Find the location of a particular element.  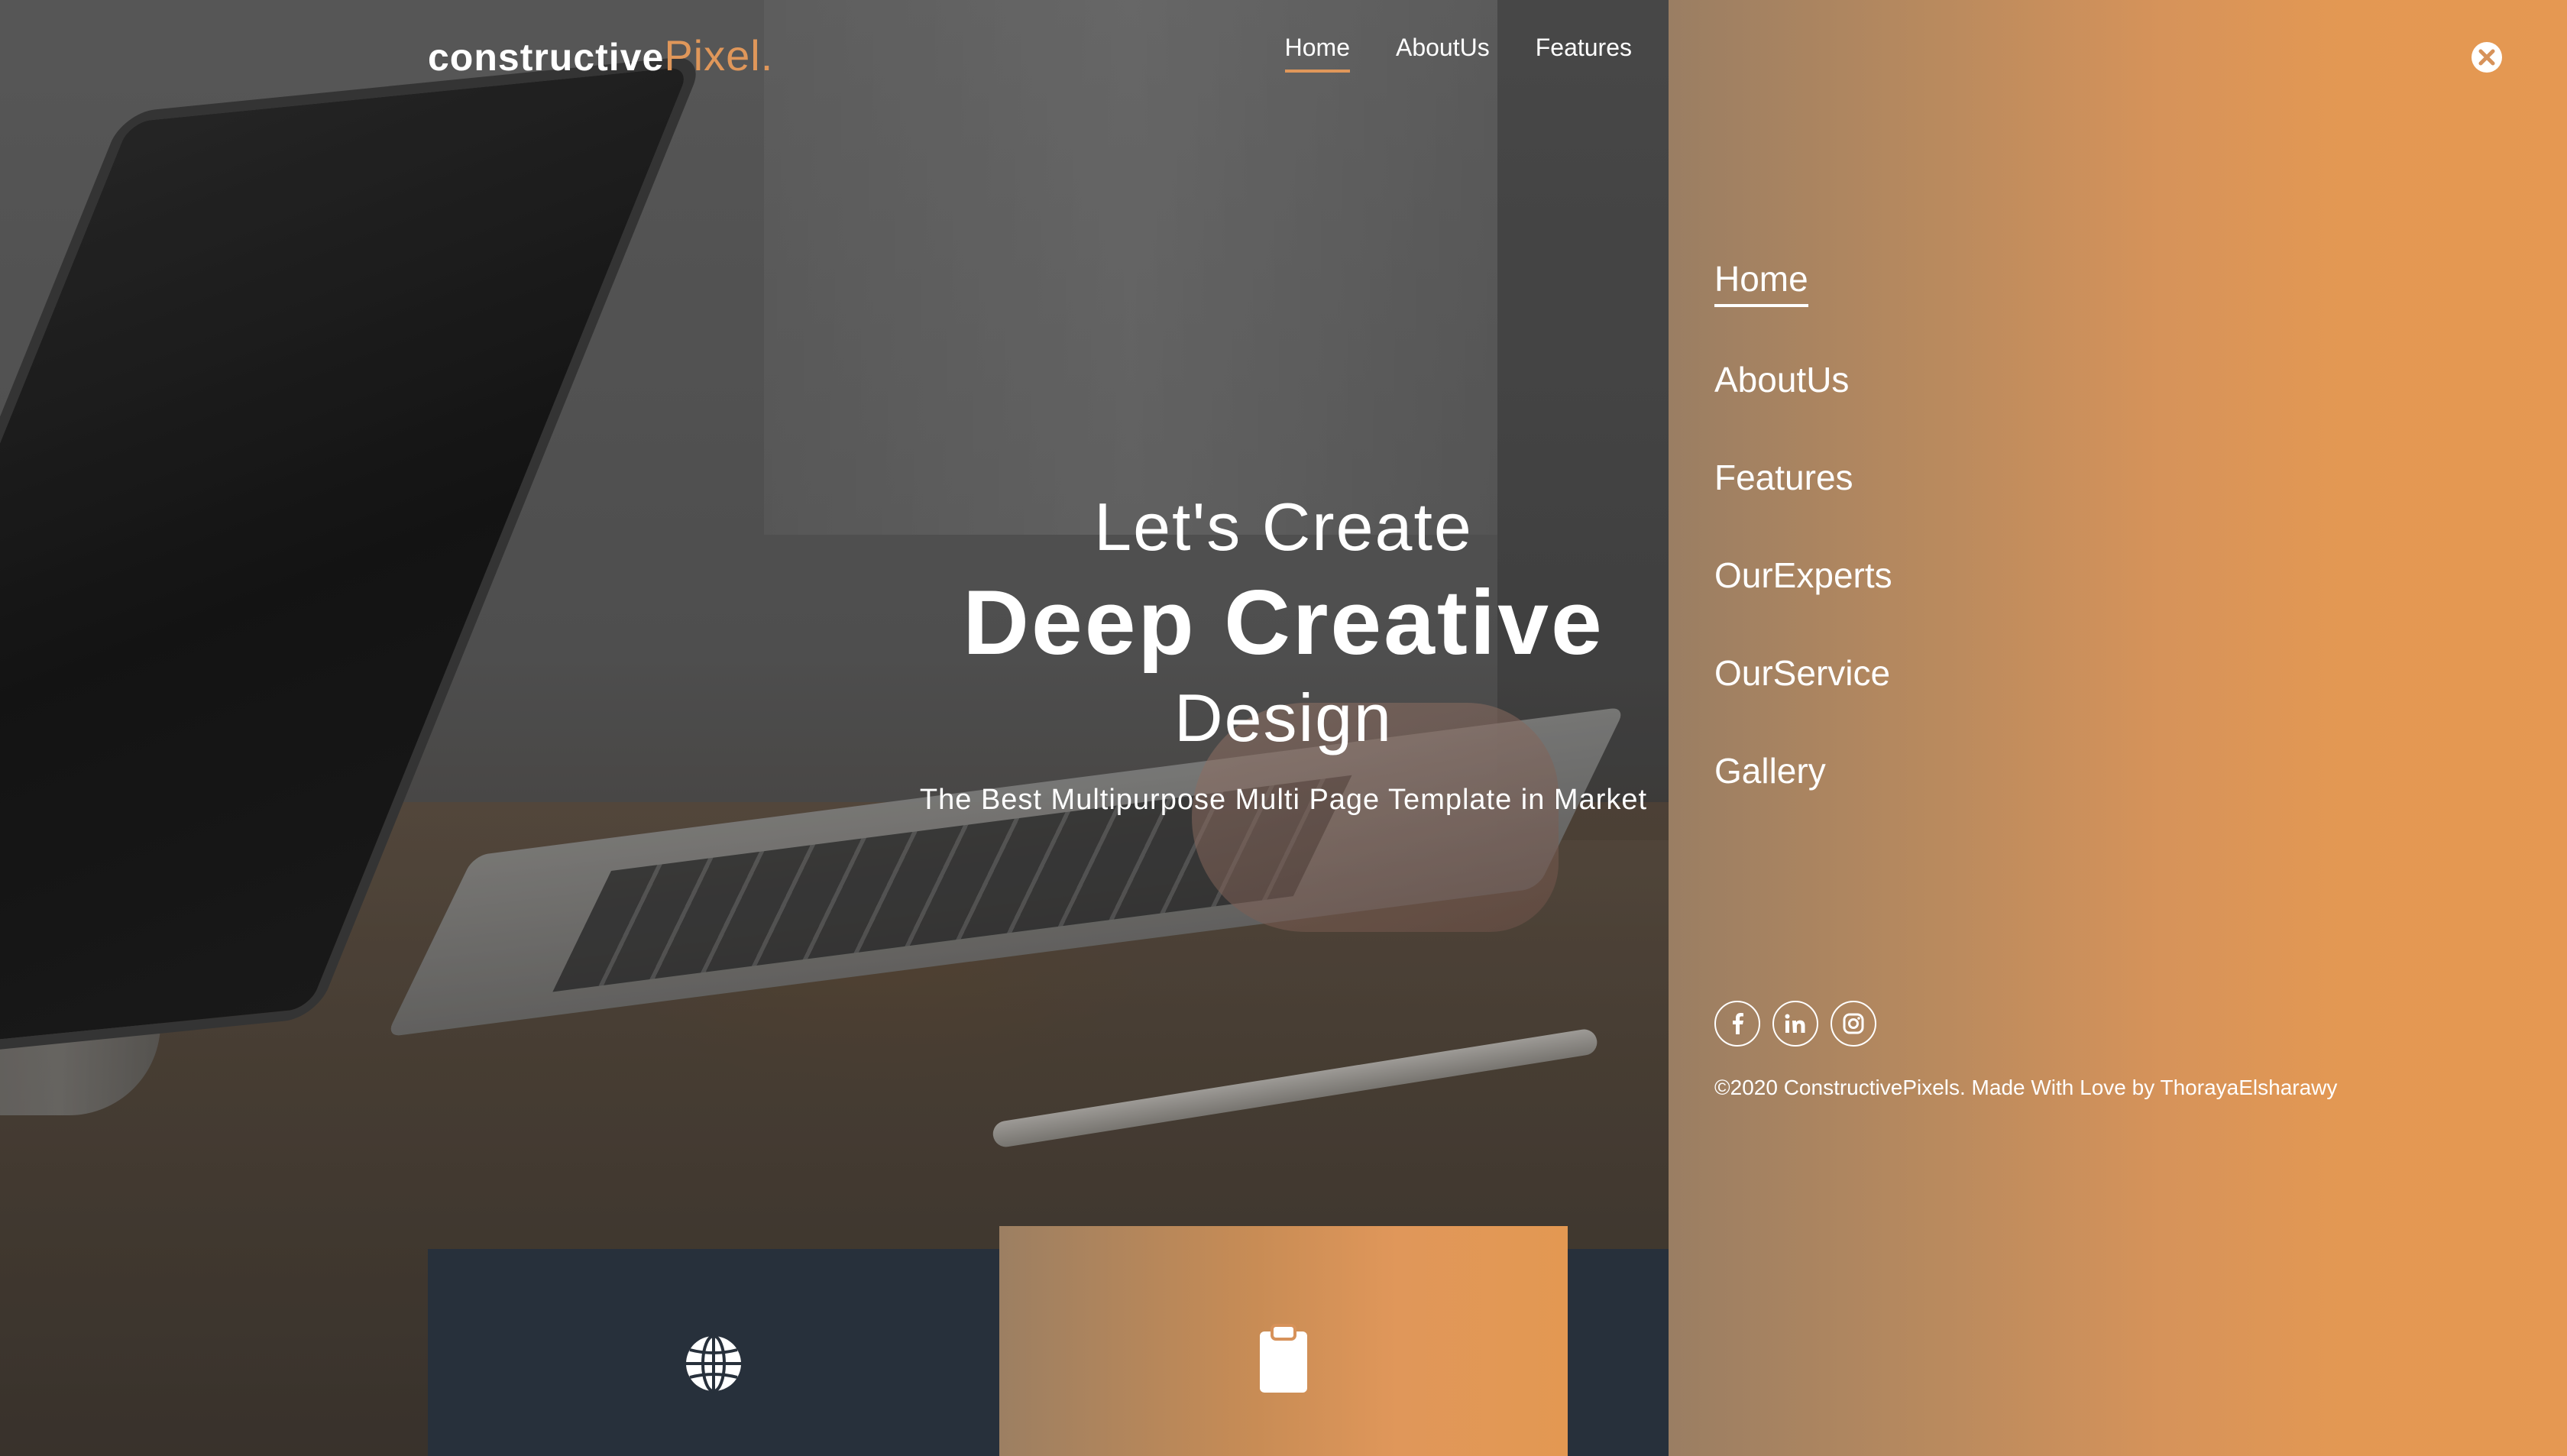

feature-card-dark-extension is located at coordinates (1618, 1353).